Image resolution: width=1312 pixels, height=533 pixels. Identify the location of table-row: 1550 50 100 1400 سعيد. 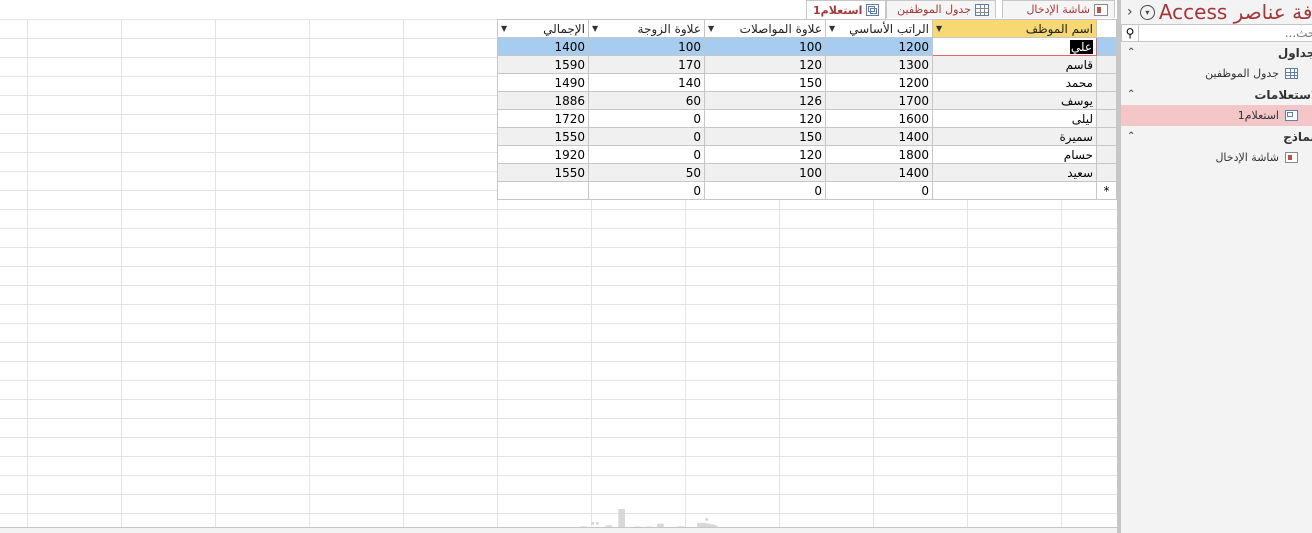
(807, 172).